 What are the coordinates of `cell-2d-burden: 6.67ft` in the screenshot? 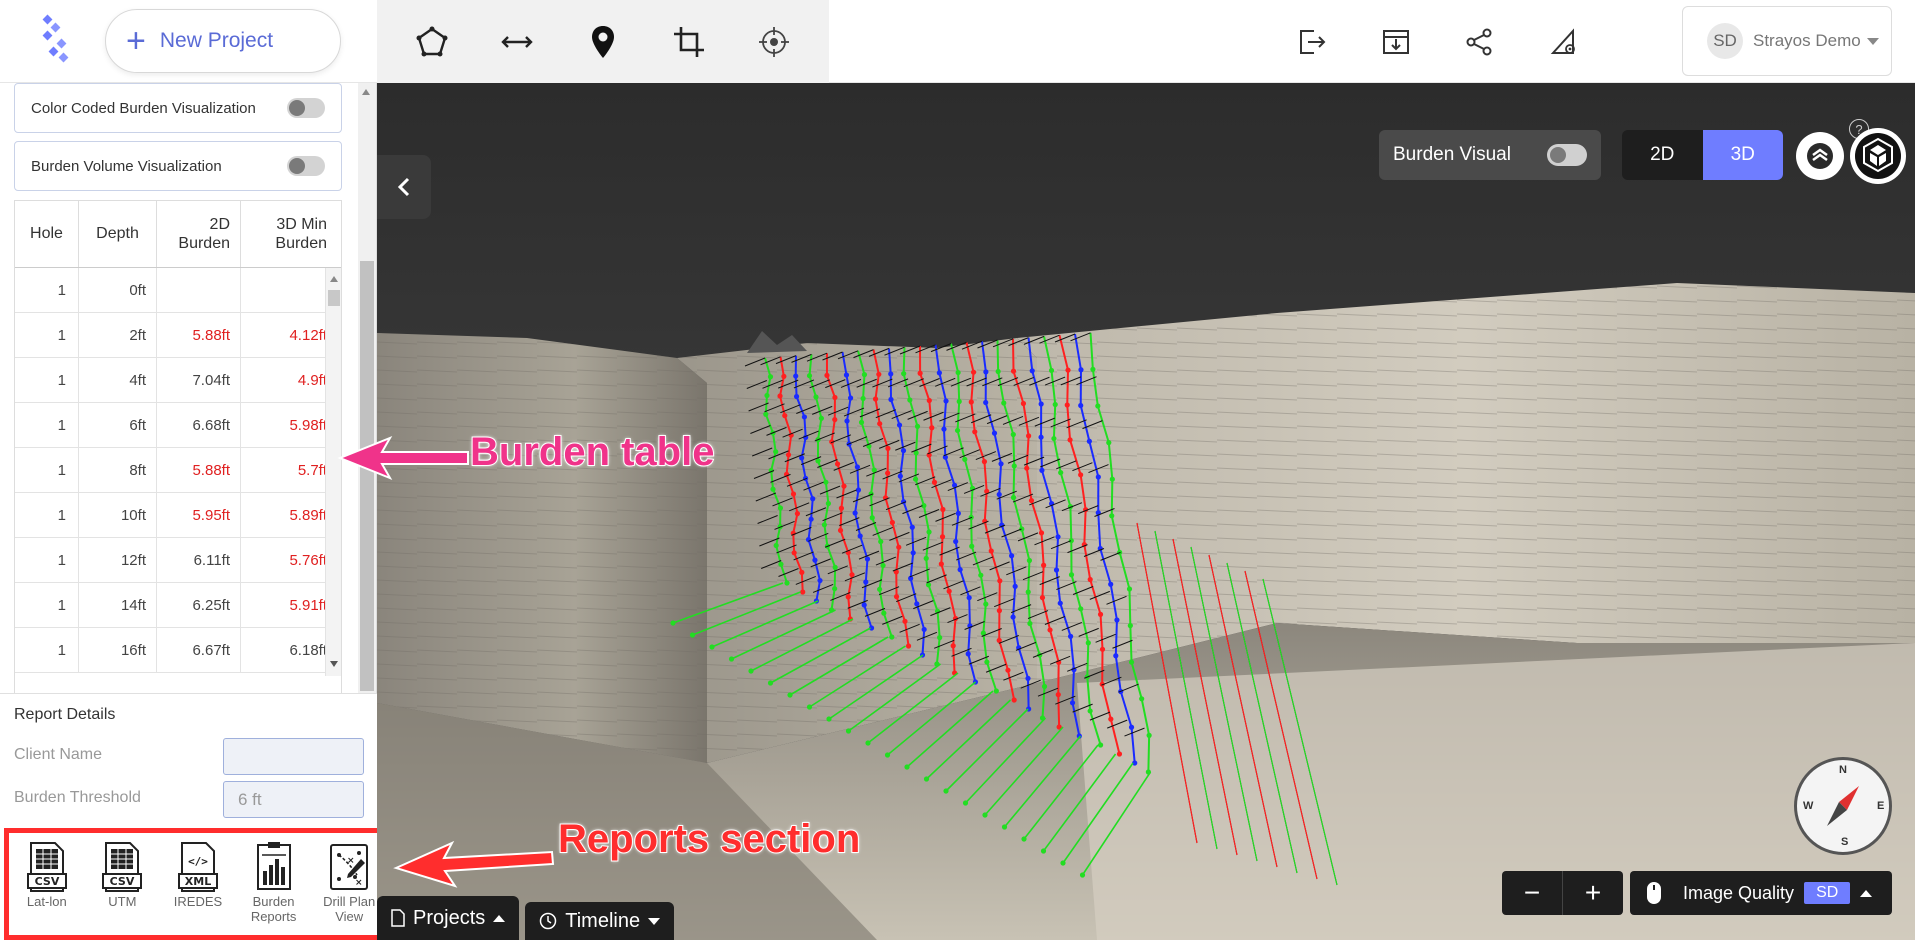 It's located at (199, 650).